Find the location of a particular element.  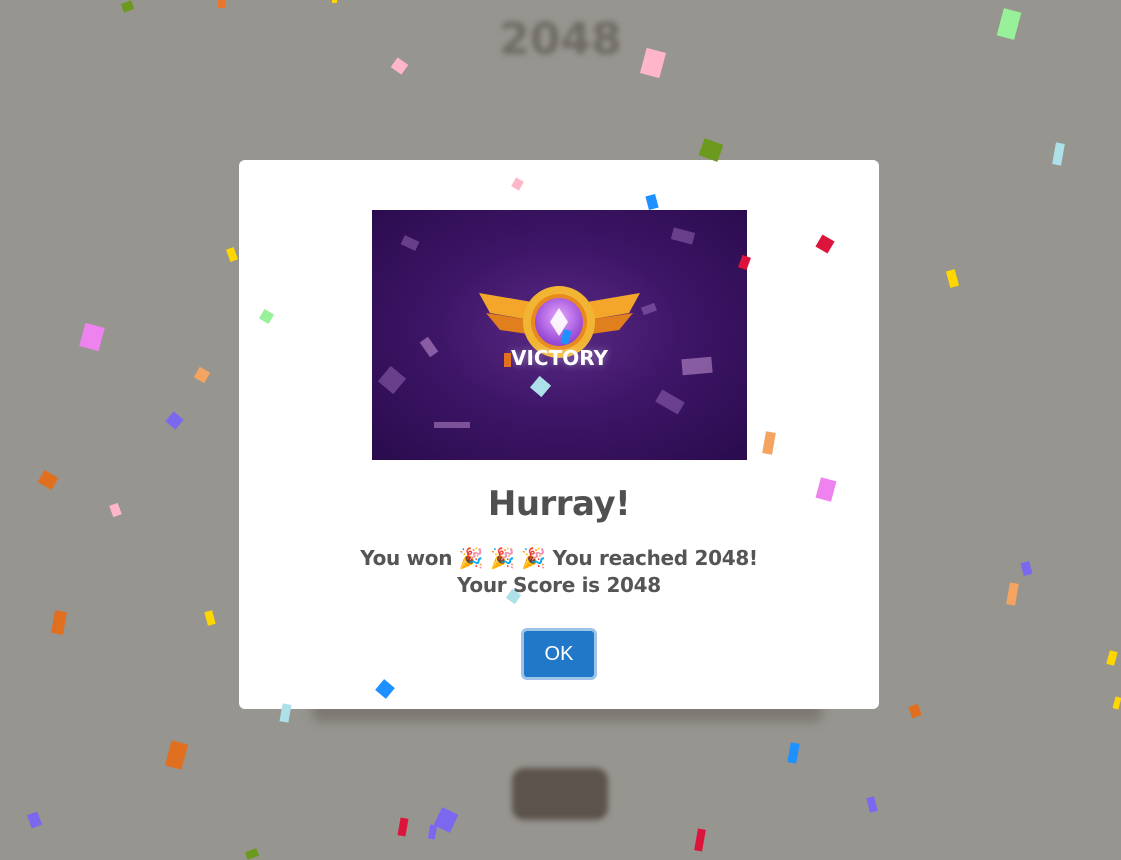

background-new-game-button is located at coordinates (560, 794).